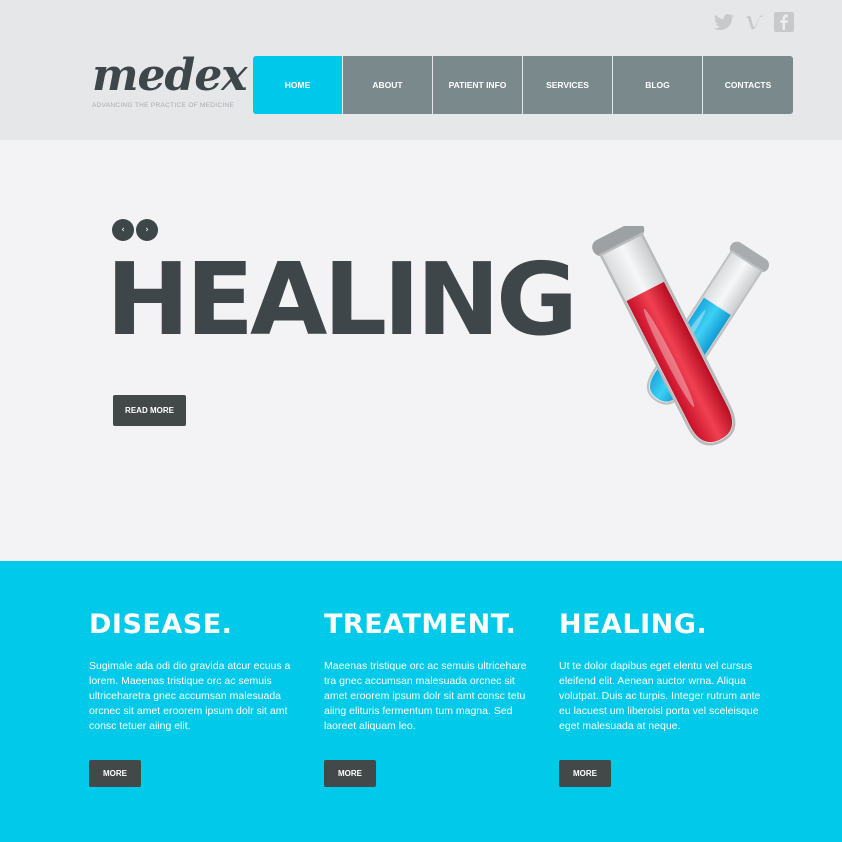 This screenshot has width=842, height=842. Describe the element at coordinates (568, 85) in the screenshot. I see `nav-services: SERVICES` at that location.